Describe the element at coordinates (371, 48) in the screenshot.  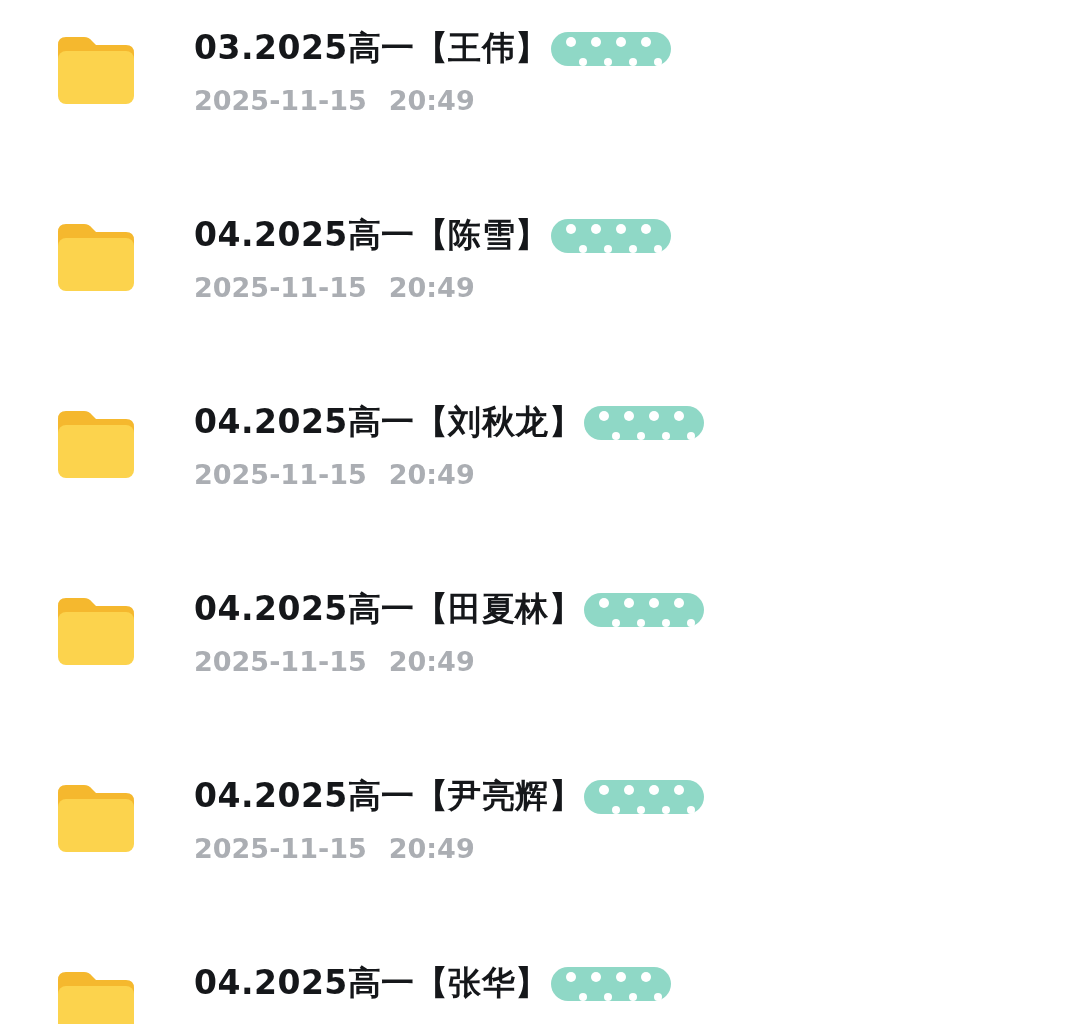
I see `folder-name: 03.2025高一【王伟】` at that location.